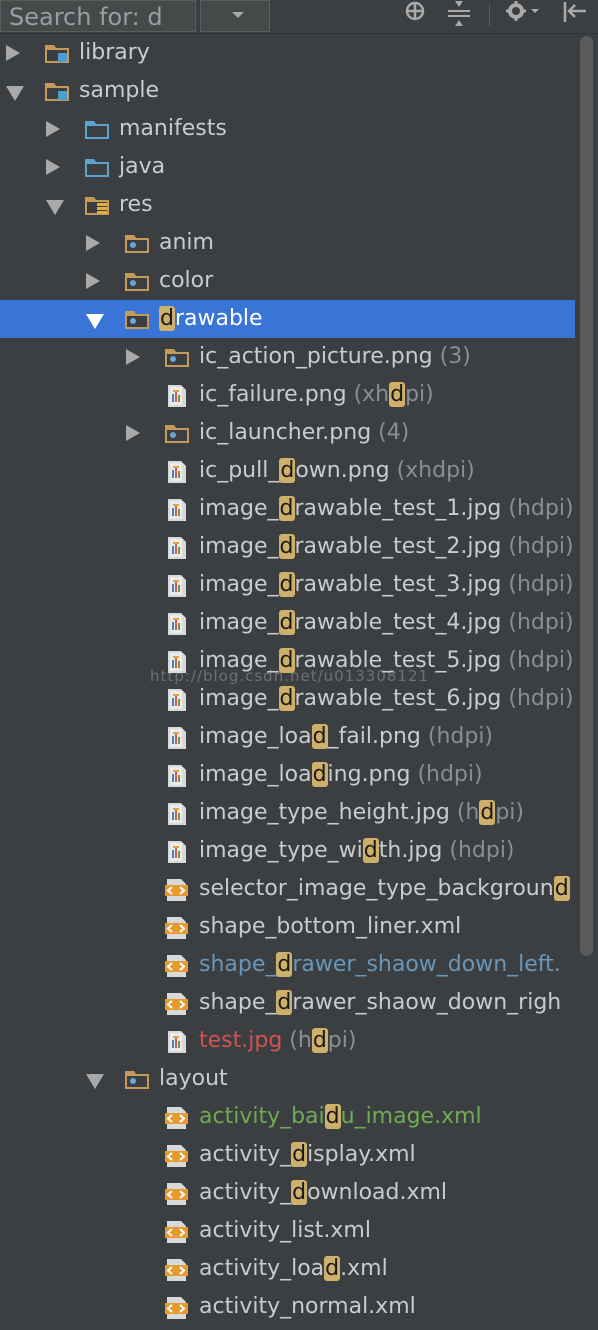 Image resolution: width=598 pixels, height=1330 pixels. I want to click on tree-node: ic_pull_down.png (xhdpi), so click(287, 471).